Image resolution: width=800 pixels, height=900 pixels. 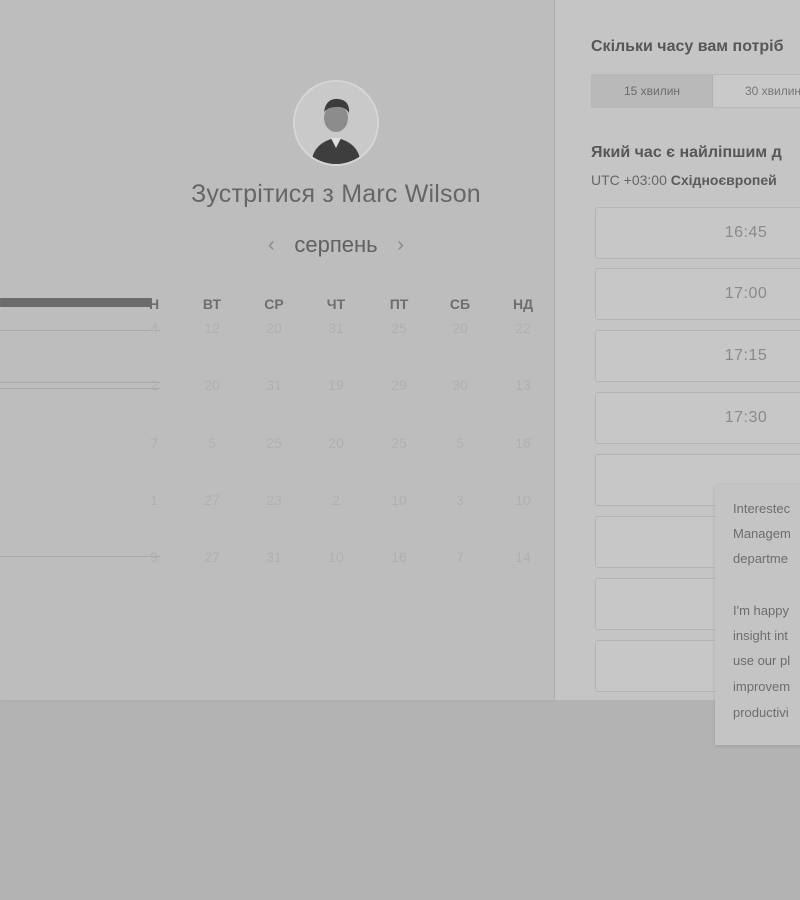 What do you see at coordinates (652, 91) in the screenshot?
I see `duration-option-15: 15 хвилин` at bounding box center [652, 91].